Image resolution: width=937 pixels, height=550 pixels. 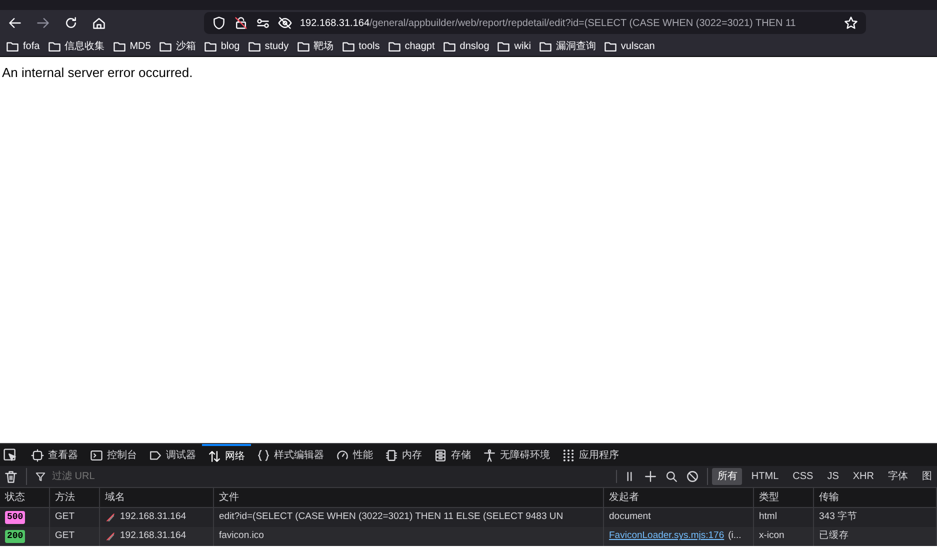 What do you see at coordinates (898, 476) in the screenshot?
I see `type-filter-button: 字体` at bounding box center [898, 476].